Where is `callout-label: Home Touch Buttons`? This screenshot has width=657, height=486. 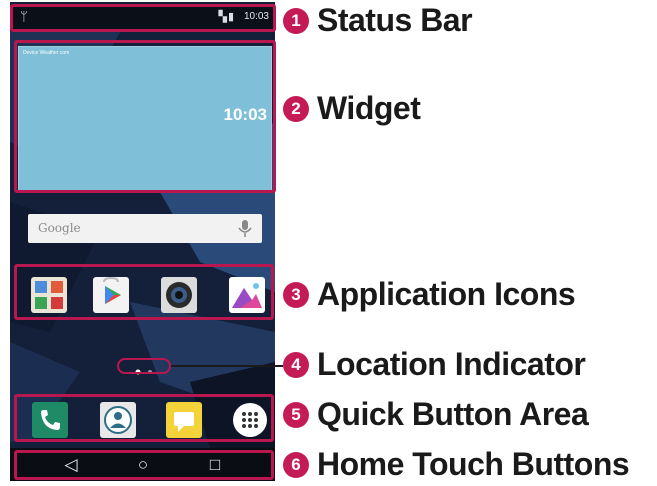
callout-label: Home Touch Buttons is located at coordinates (473, 464).